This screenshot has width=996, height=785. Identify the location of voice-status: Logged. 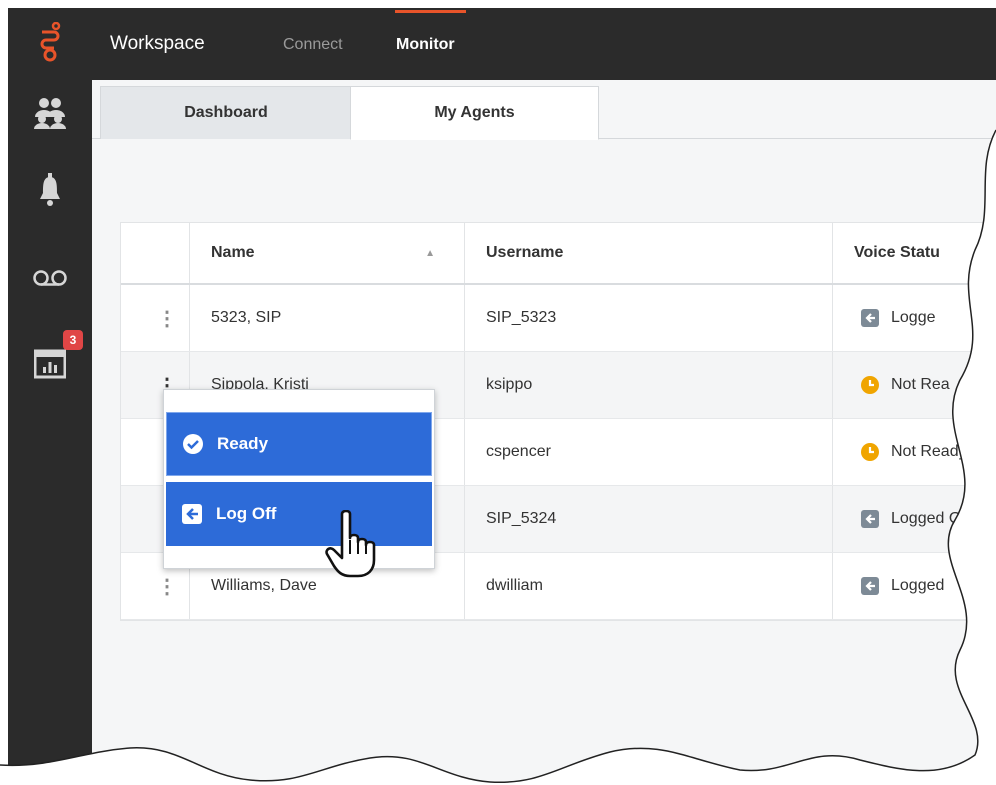
(902, 586).